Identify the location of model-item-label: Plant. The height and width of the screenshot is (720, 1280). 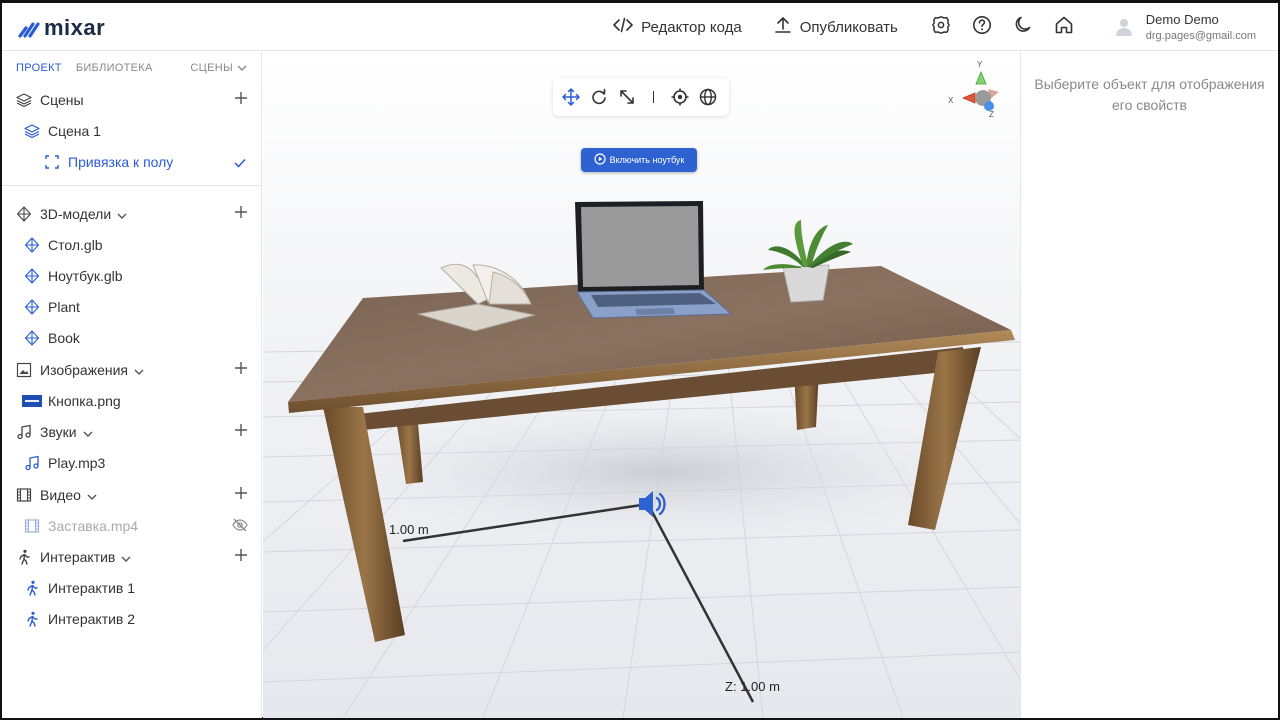
(64, 307).